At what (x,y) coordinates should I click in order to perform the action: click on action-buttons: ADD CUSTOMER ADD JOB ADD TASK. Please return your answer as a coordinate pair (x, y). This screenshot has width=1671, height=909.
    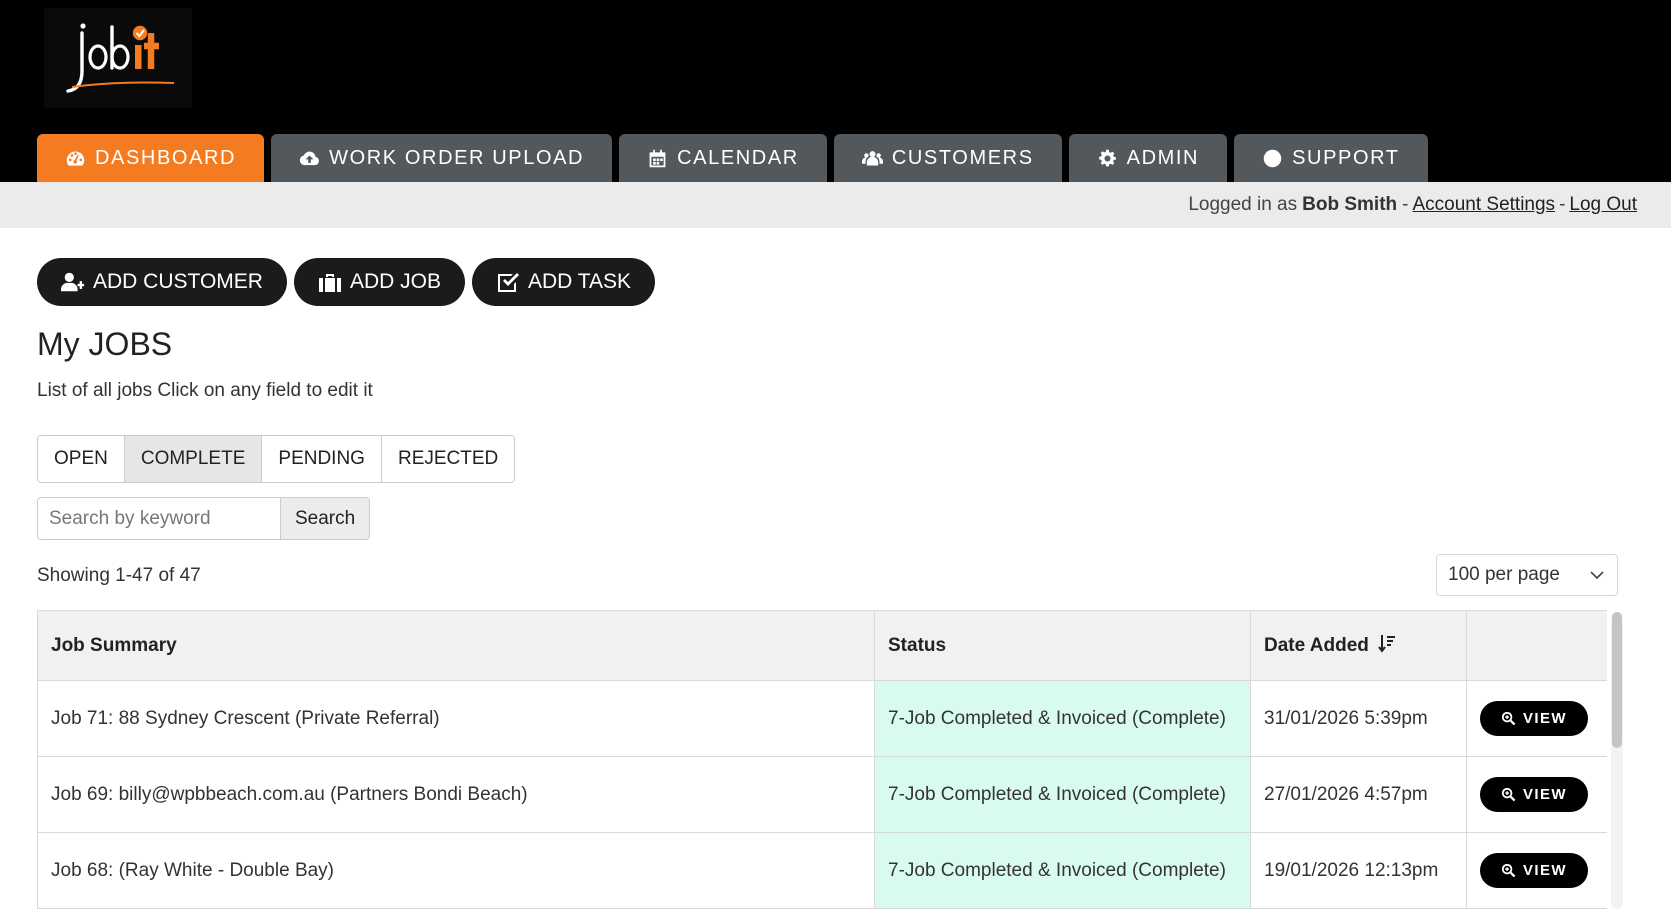
    Looking at the image, I should click on (346, 282).